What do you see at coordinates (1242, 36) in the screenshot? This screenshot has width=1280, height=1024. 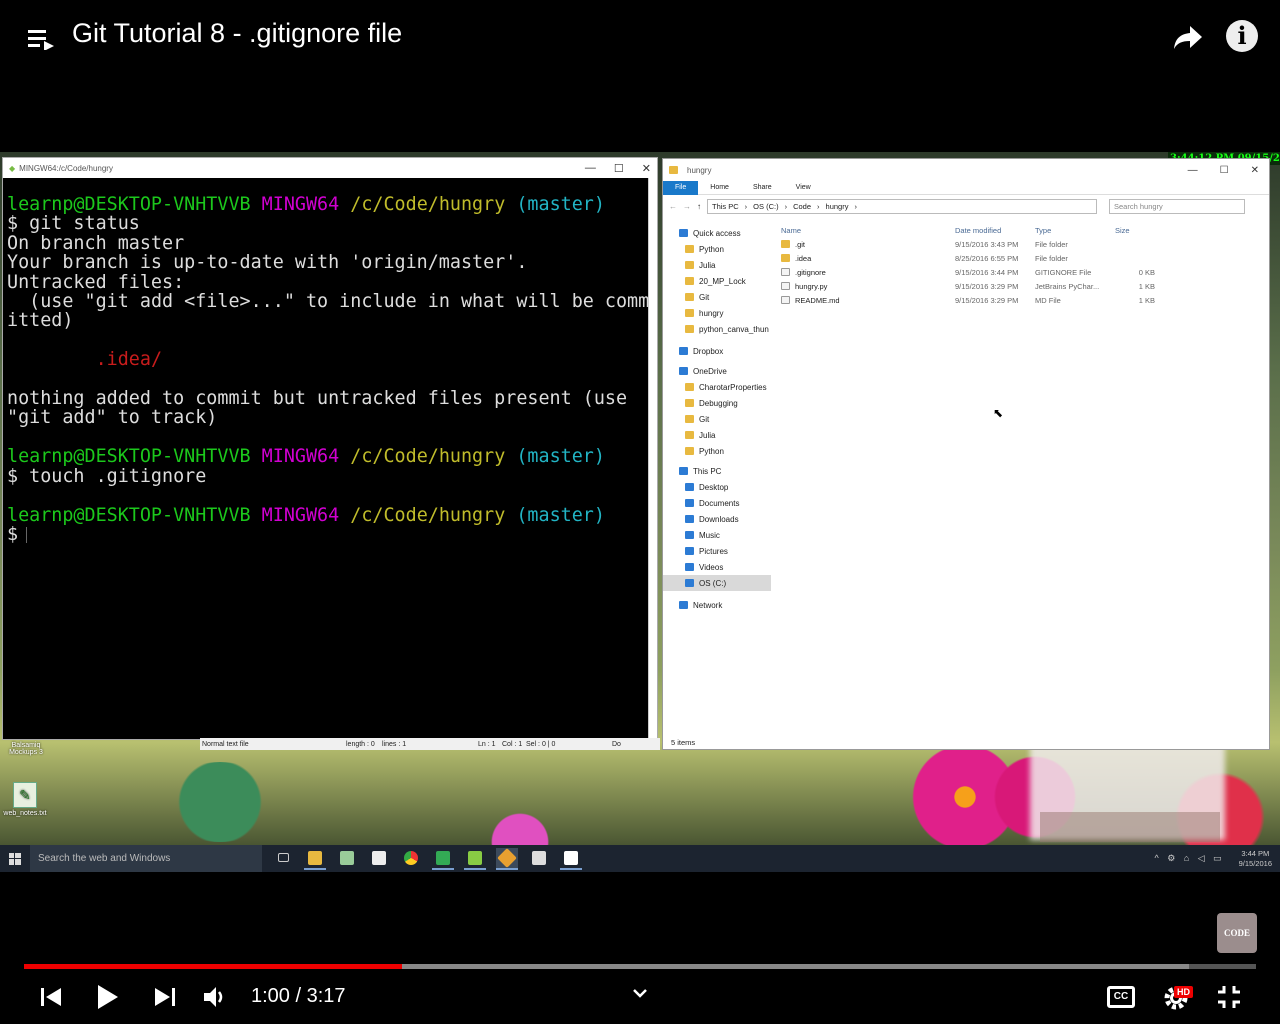 I see `info-icon: i` at bounding box center [1242, 36].